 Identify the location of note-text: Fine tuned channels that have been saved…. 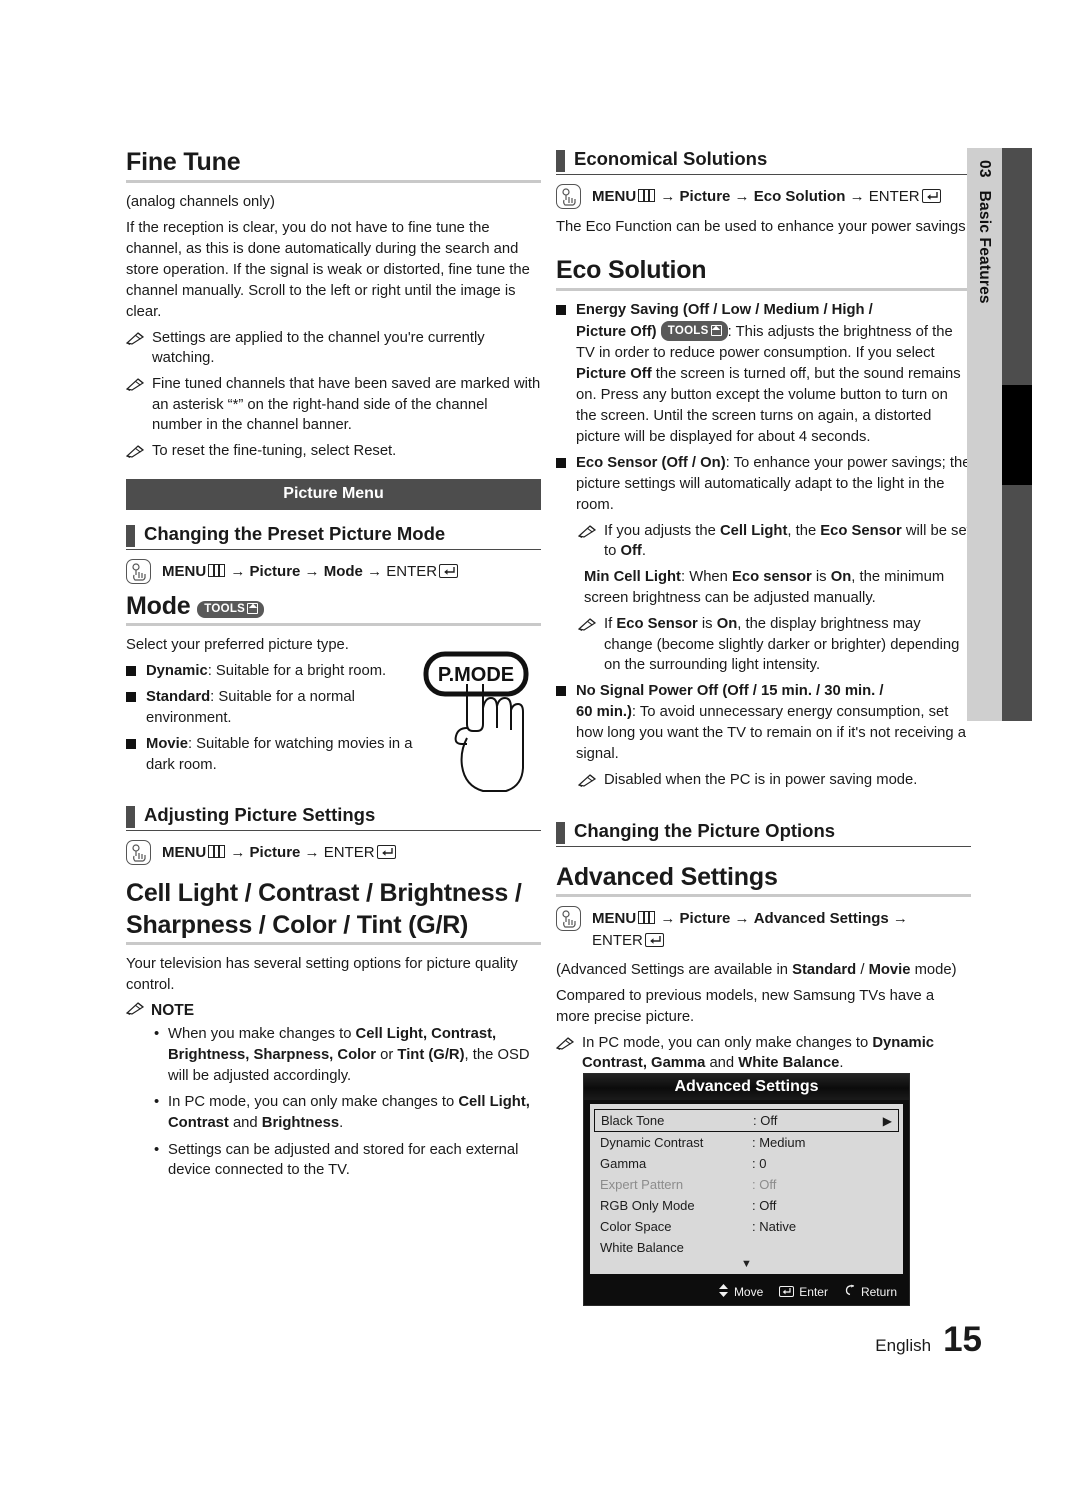
(346, 404).